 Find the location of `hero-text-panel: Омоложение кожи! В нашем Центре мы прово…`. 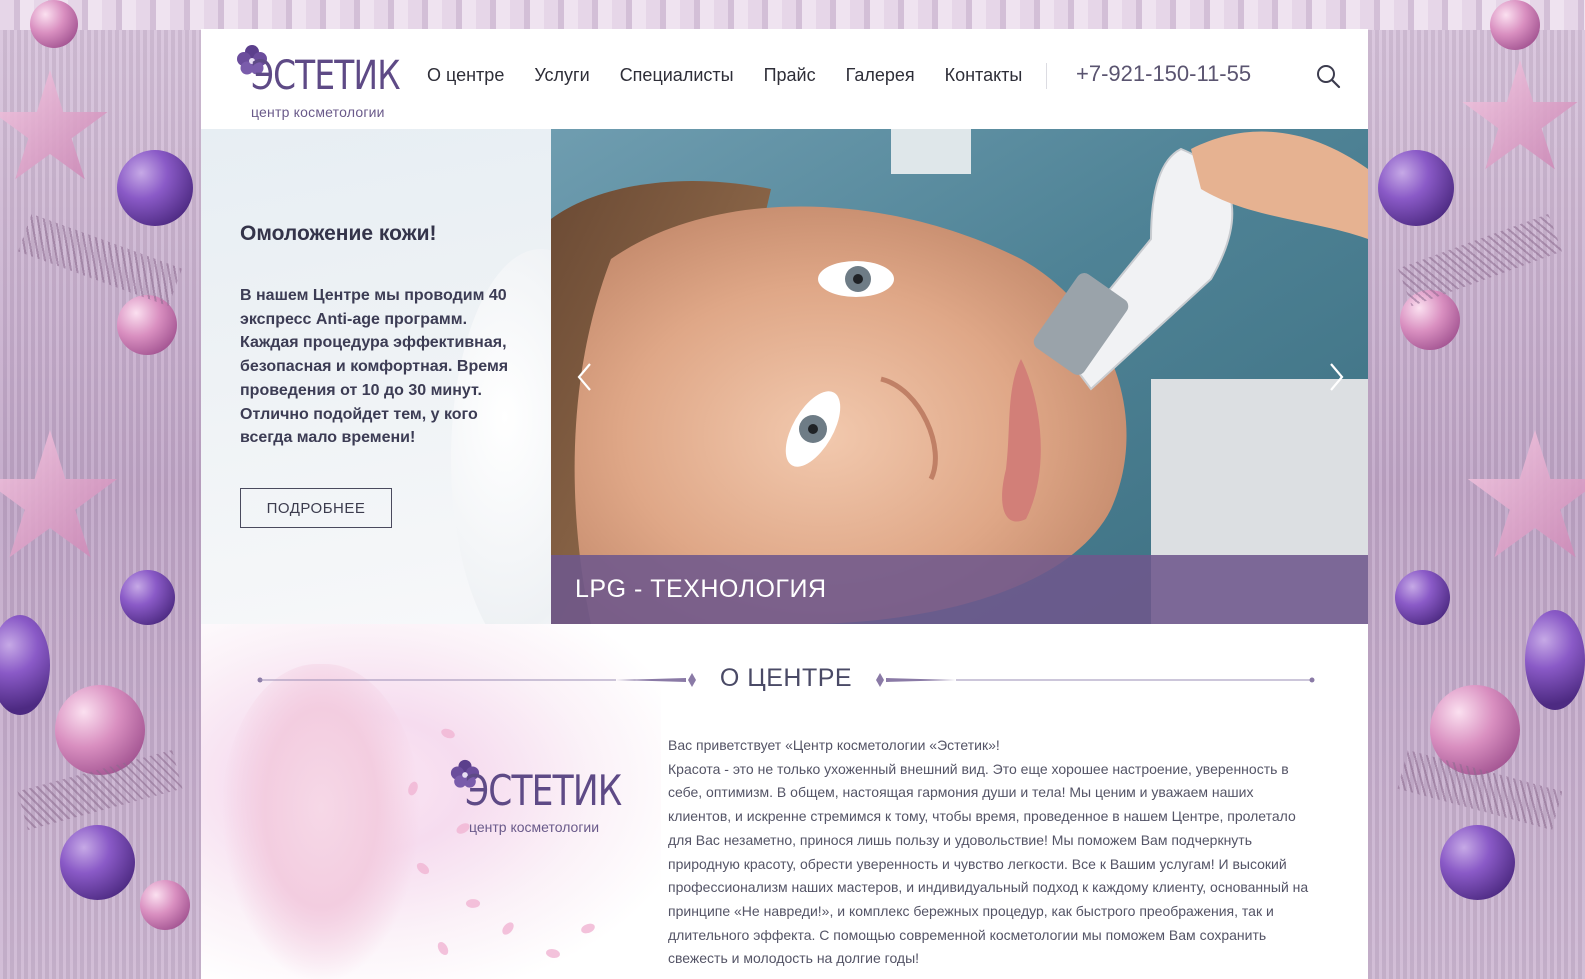

hero-text-panel: Омоложение кожи! В нашем Центре мы прово… is located at coordinates (376, 376).